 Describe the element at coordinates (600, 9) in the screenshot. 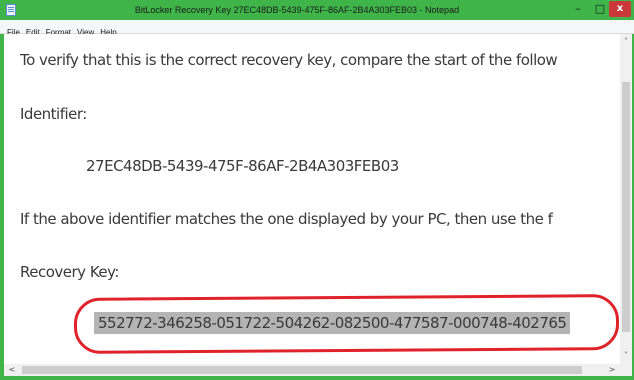

I see `maximize-button: □` at that location.